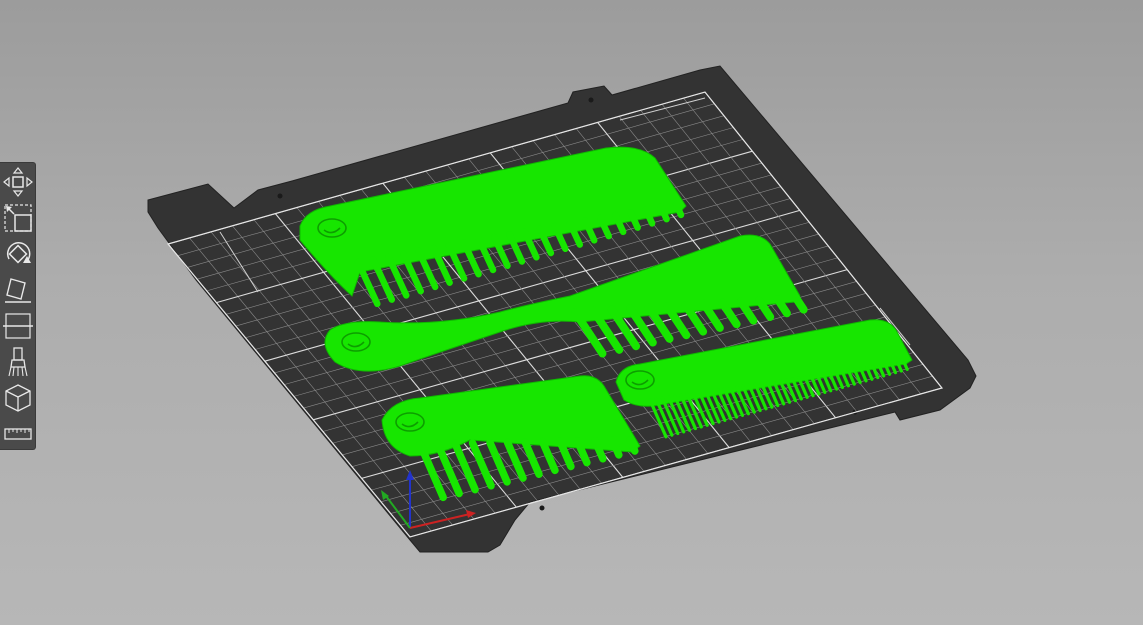  I want to click on rotate-icon, so click(18, 253).